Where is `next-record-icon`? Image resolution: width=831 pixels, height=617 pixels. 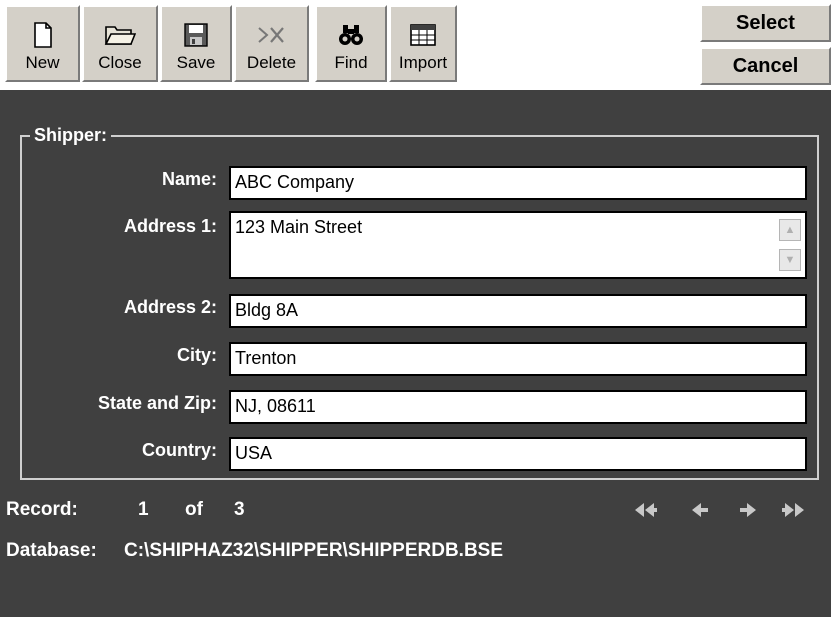
next-record-icon is located at coordinates (748, 513).